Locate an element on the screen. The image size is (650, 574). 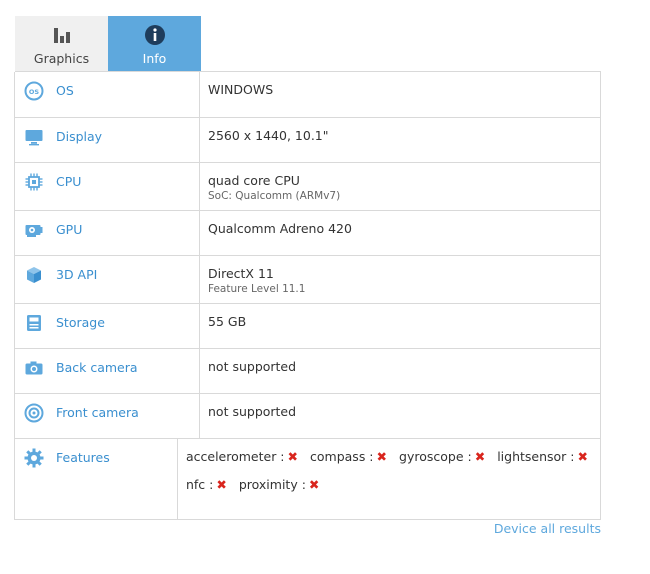
row-value: DirectX 11 is located at coordinates (241, 273).